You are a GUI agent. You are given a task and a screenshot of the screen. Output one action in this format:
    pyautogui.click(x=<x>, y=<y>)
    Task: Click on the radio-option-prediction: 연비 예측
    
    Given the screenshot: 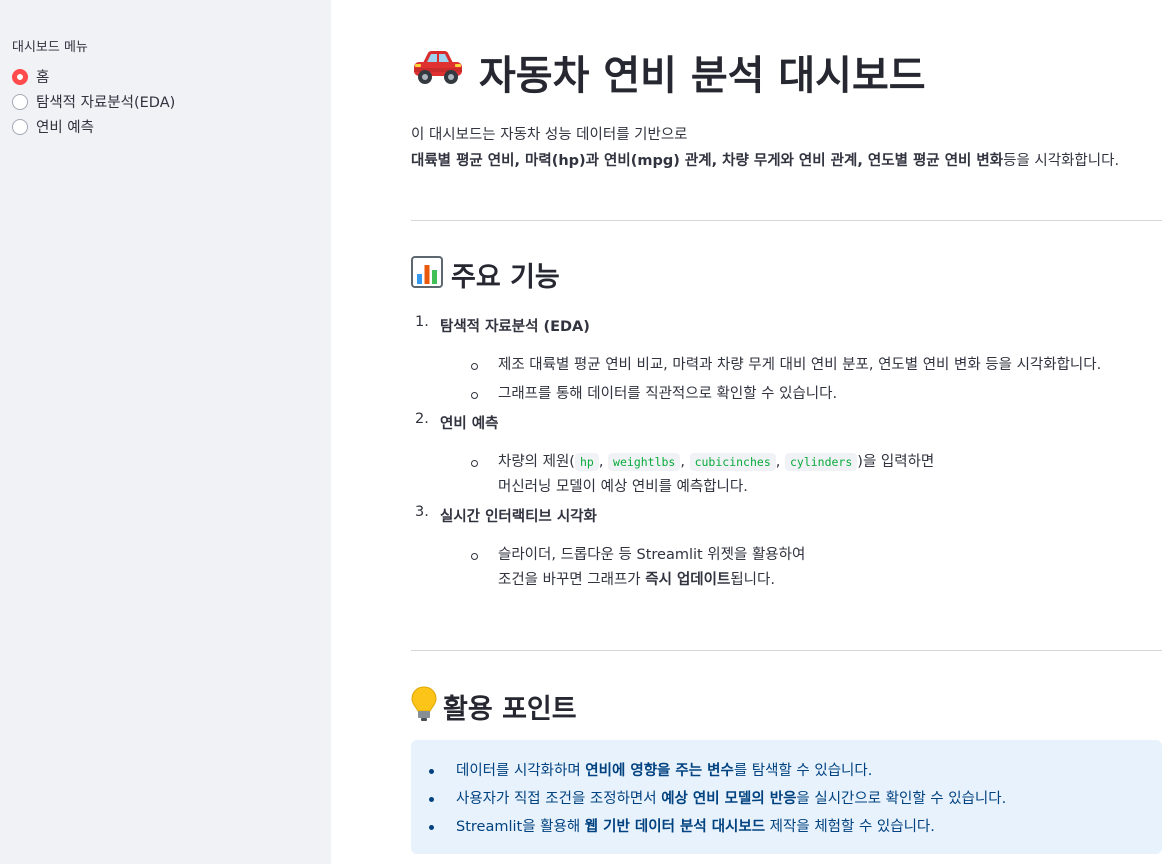 What is the action you would take?
    pyautogui.click(x=171, y=126)
    